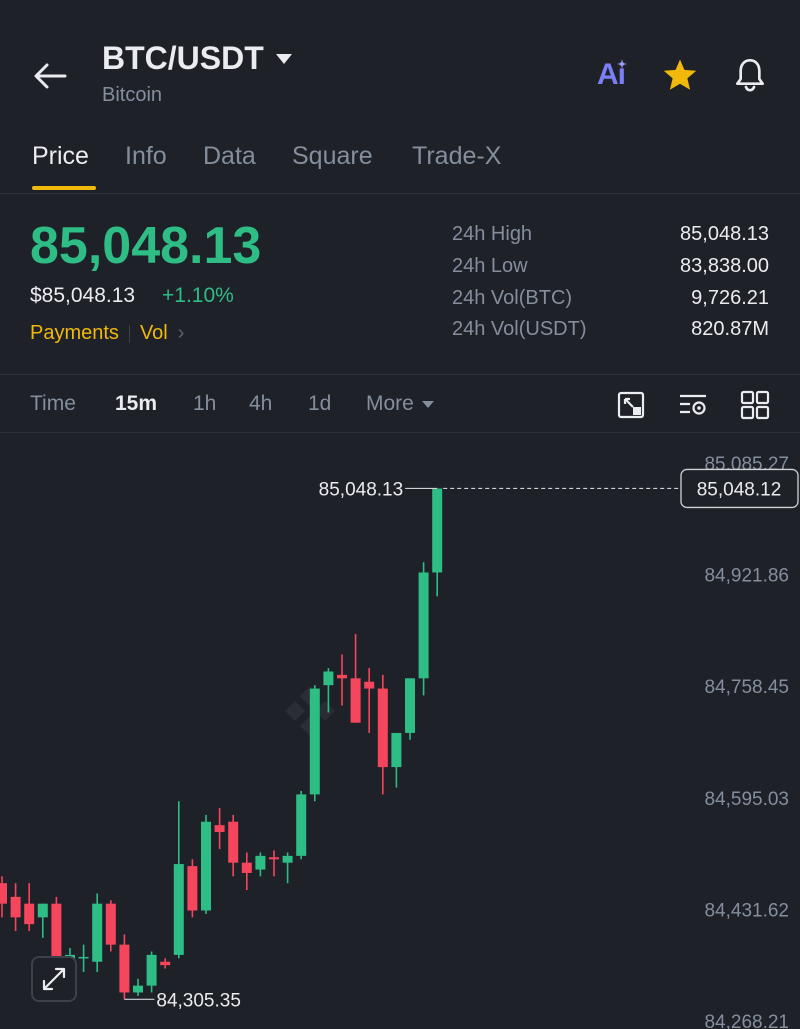 This screenshot has height=1029, width=800. I want to click on stat-label-vol-usdt: 24h Vol(USDT), so click(519, 329).